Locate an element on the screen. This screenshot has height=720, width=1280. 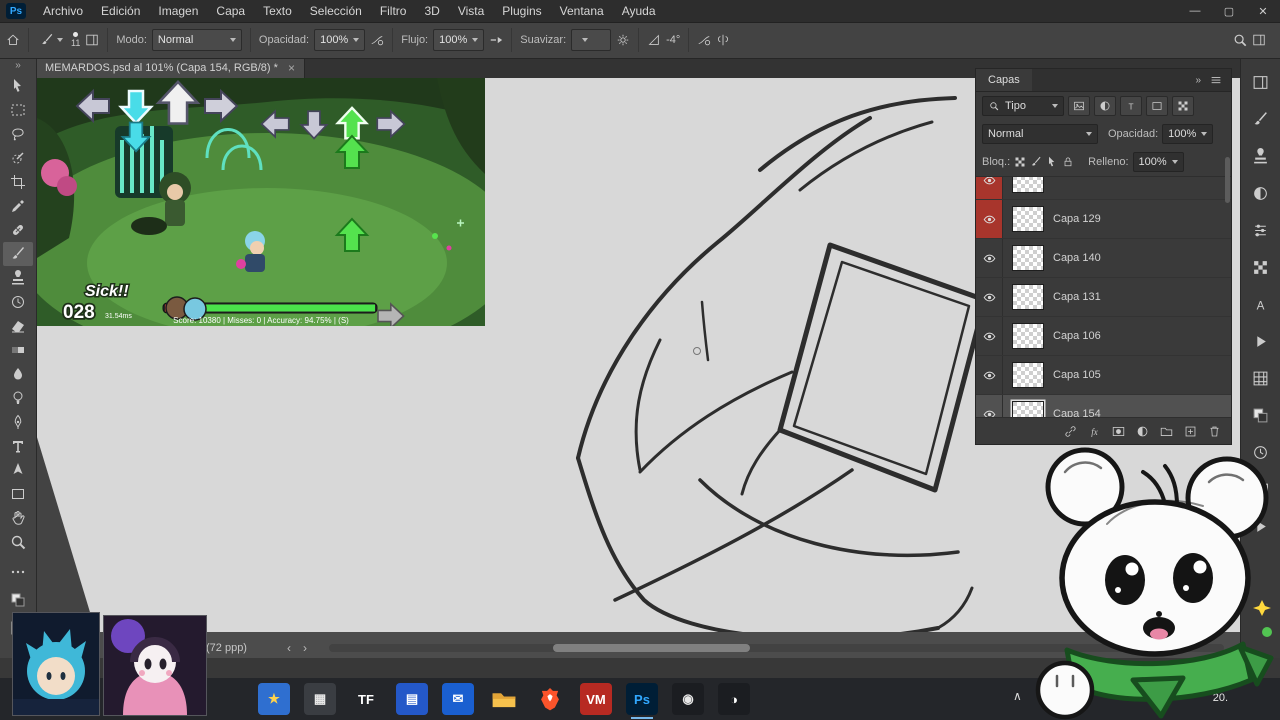
color-panel-icon is located at coordinates (1261, 415).